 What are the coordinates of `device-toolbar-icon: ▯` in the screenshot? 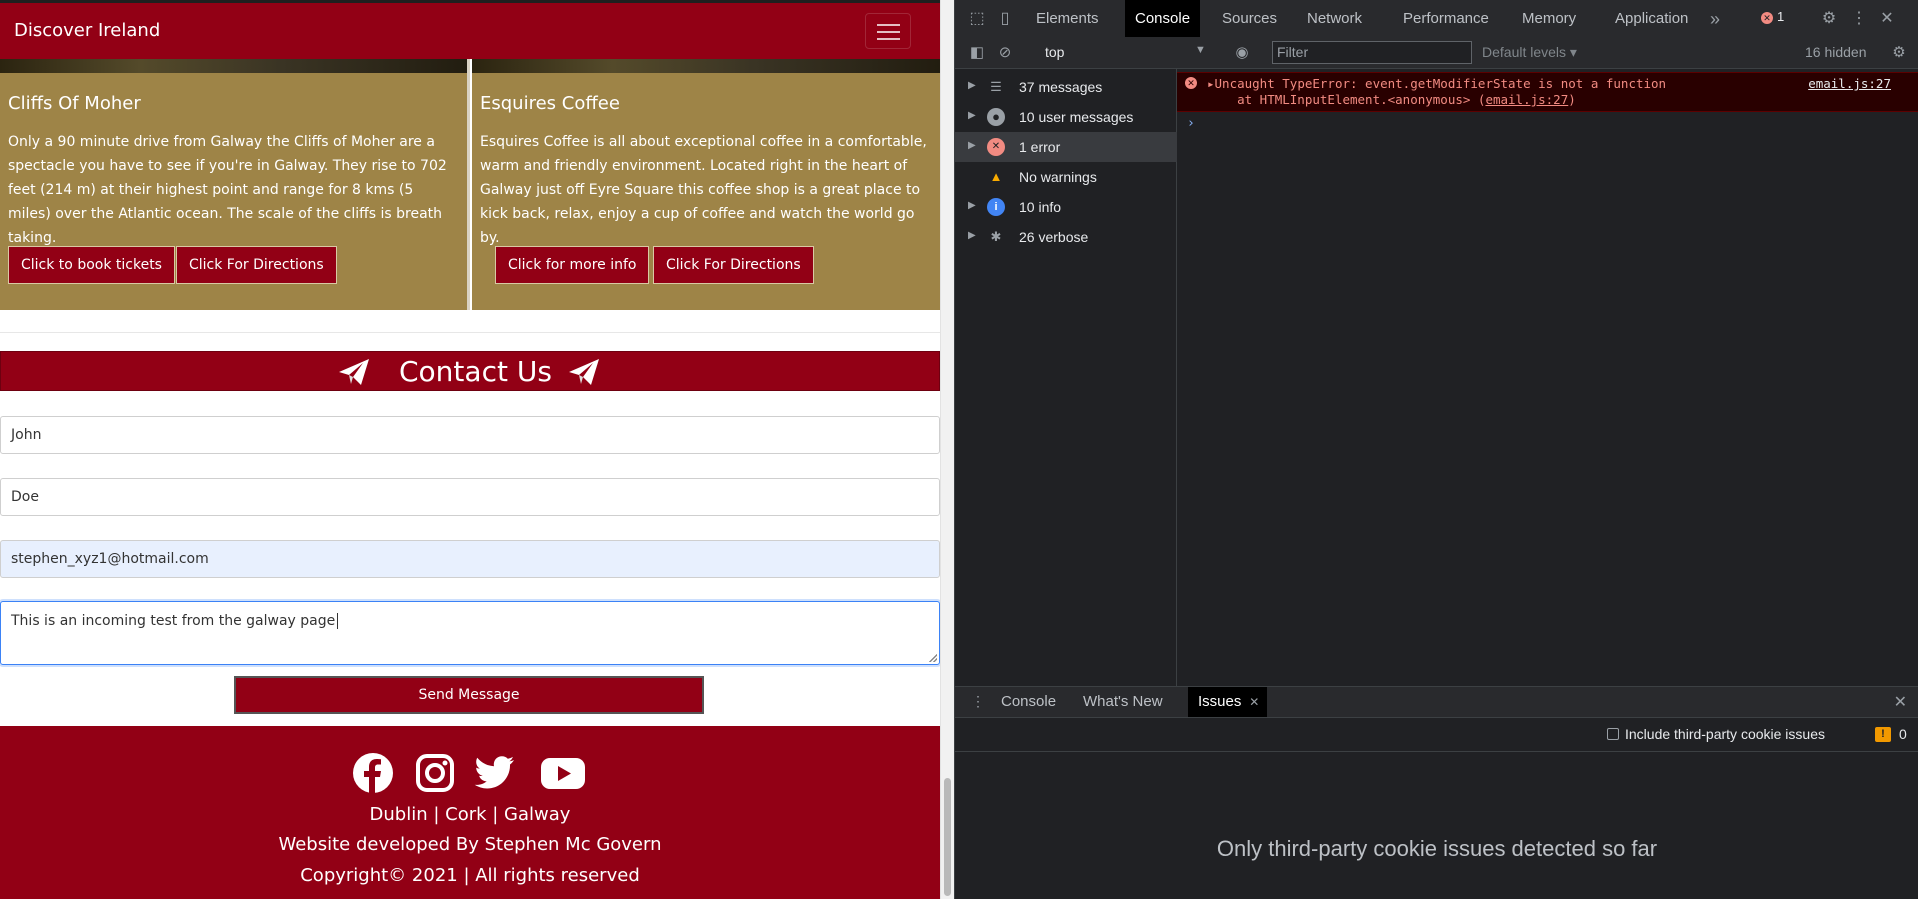 It's located at (1005, 19).